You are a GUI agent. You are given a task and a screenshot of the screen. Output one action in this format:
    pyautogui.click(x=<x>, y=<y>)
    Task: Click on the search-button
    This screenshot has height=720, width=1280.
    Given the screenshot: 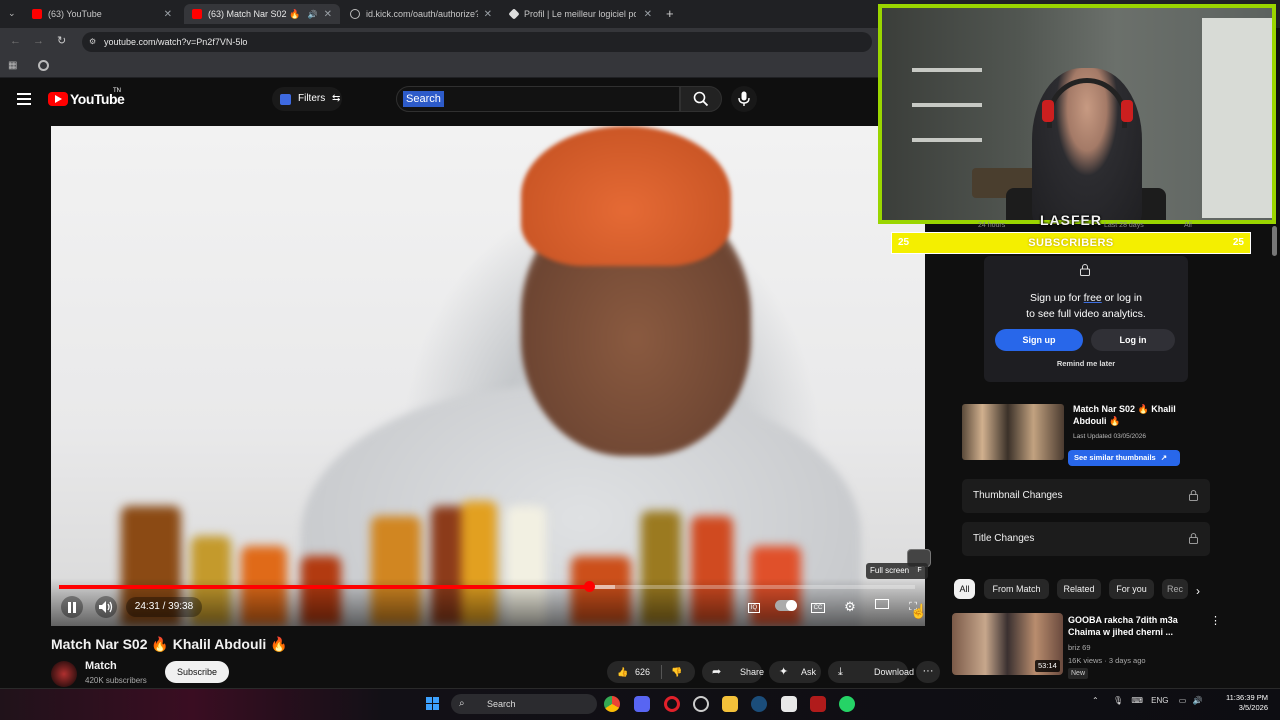 What is the action you would take?
    pyautogui.click(x=701, y=99)
    